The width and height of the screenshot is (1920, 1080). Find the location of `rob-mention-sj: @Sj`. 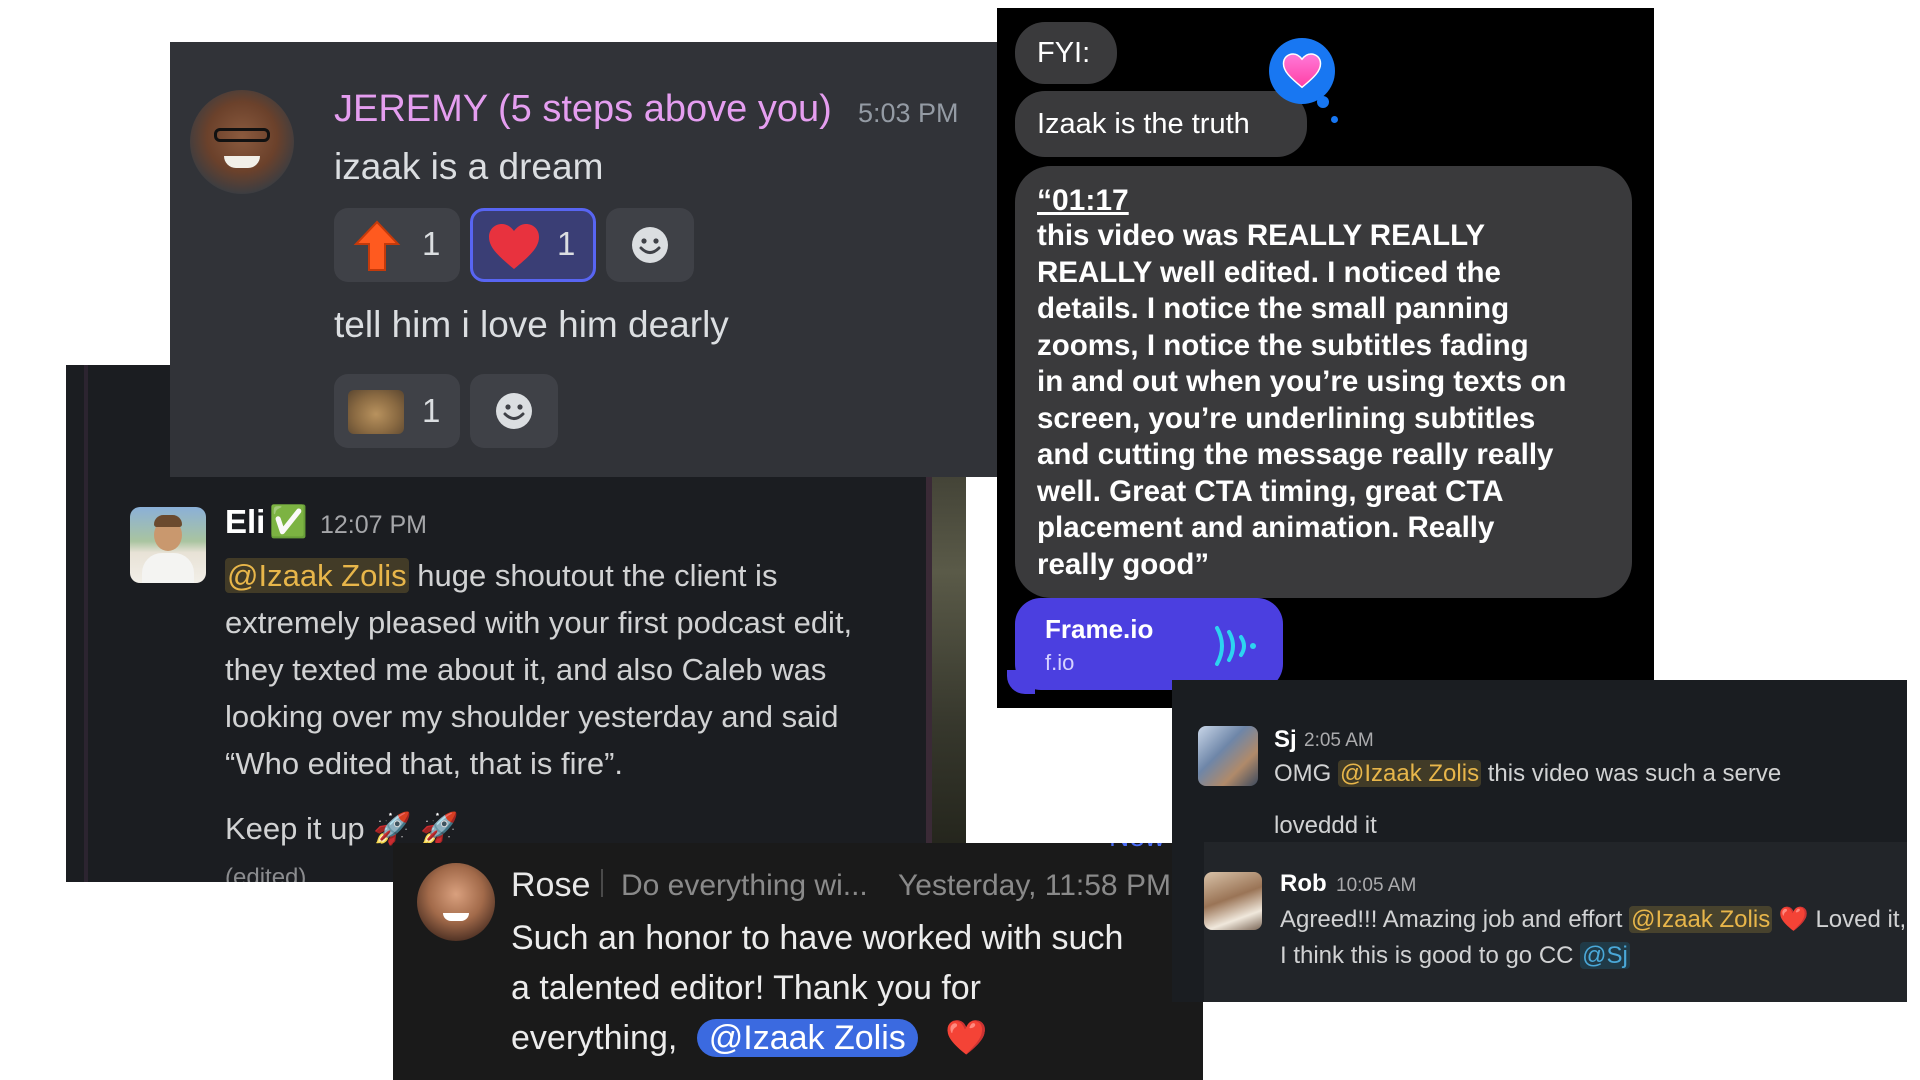

rob-mention-sj: @Sj is located at coordinates (1605, 955).